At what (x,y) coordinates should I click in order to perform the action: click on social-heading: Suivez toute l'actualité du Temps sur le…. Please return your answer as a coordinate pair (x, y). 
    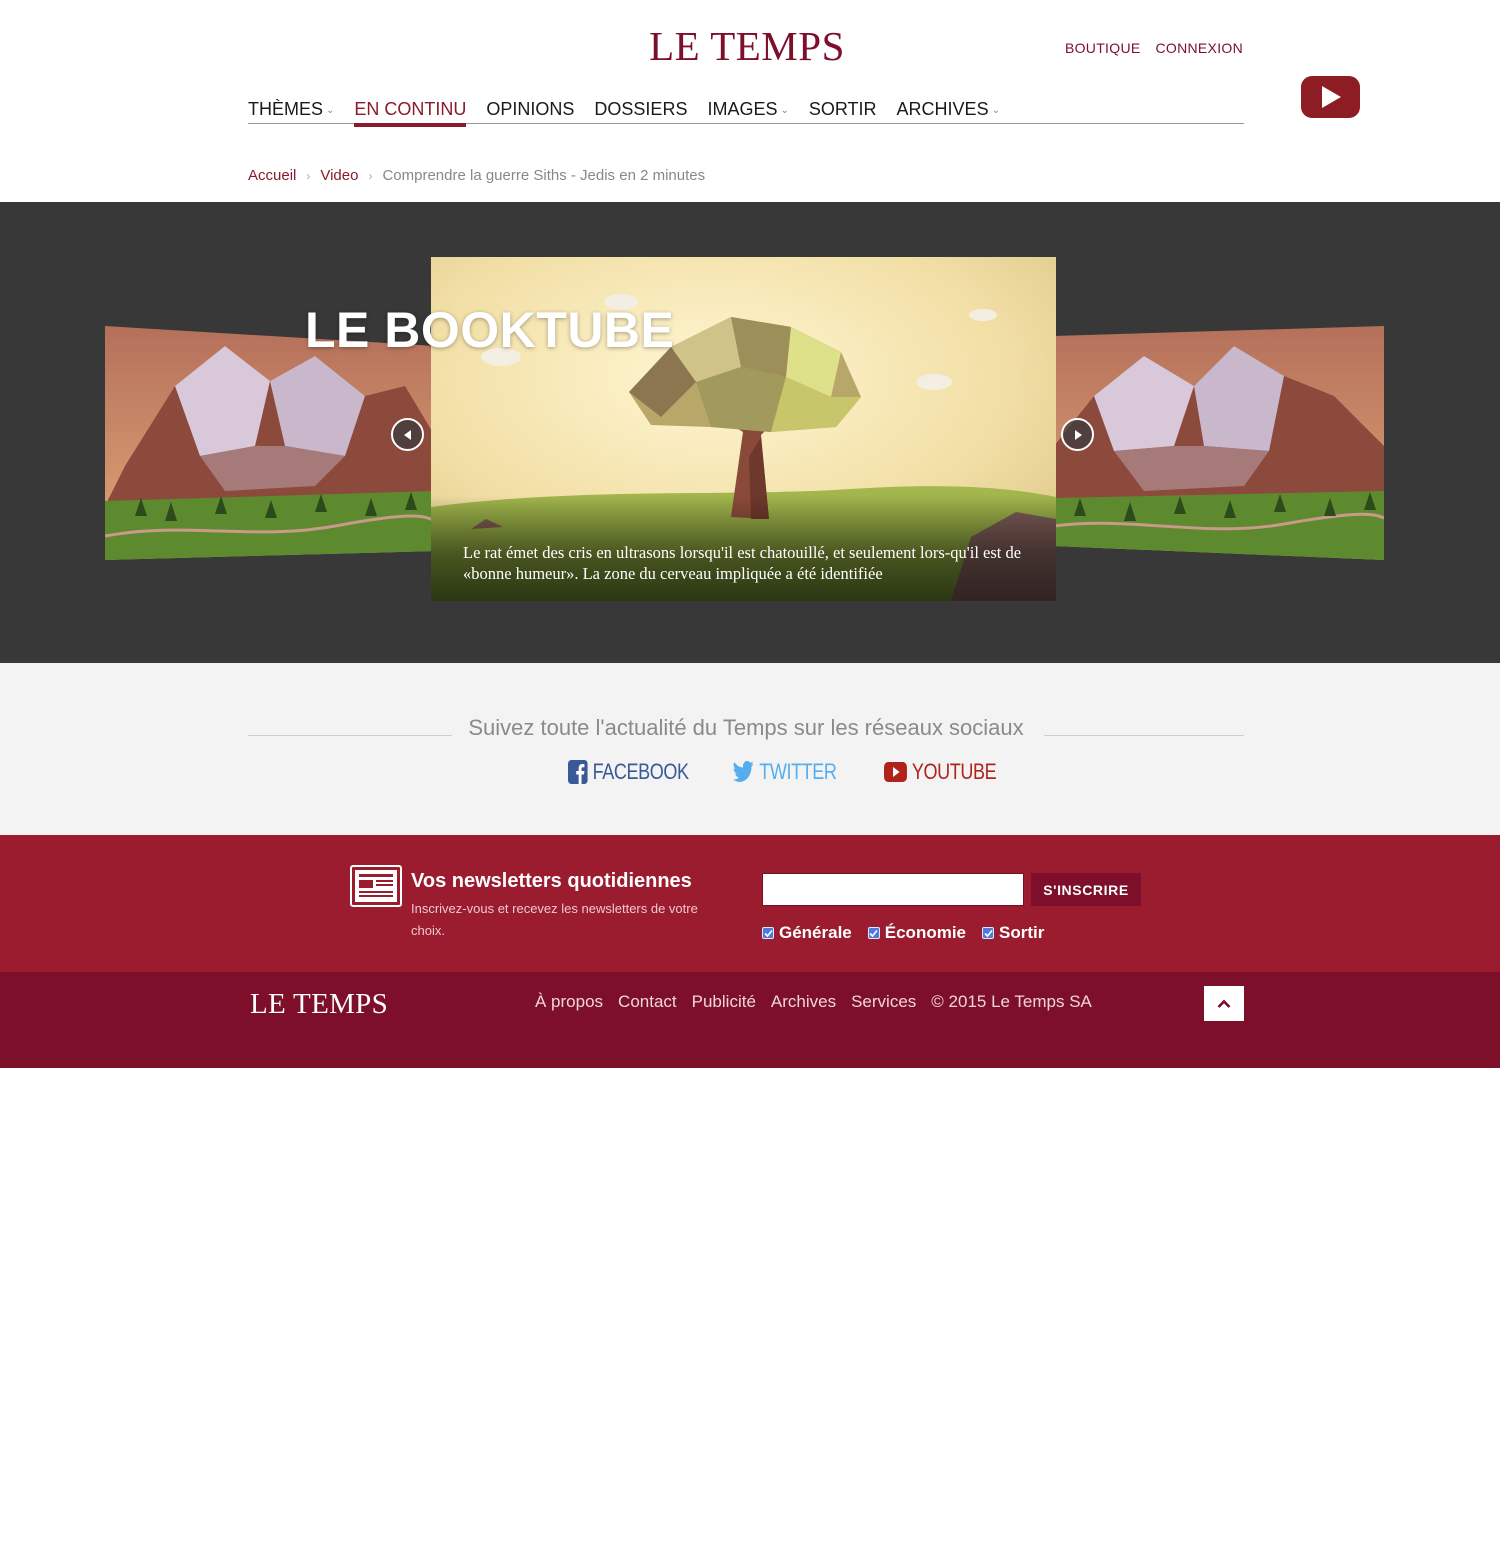
    Looking at the image, I should click on (746, 728).